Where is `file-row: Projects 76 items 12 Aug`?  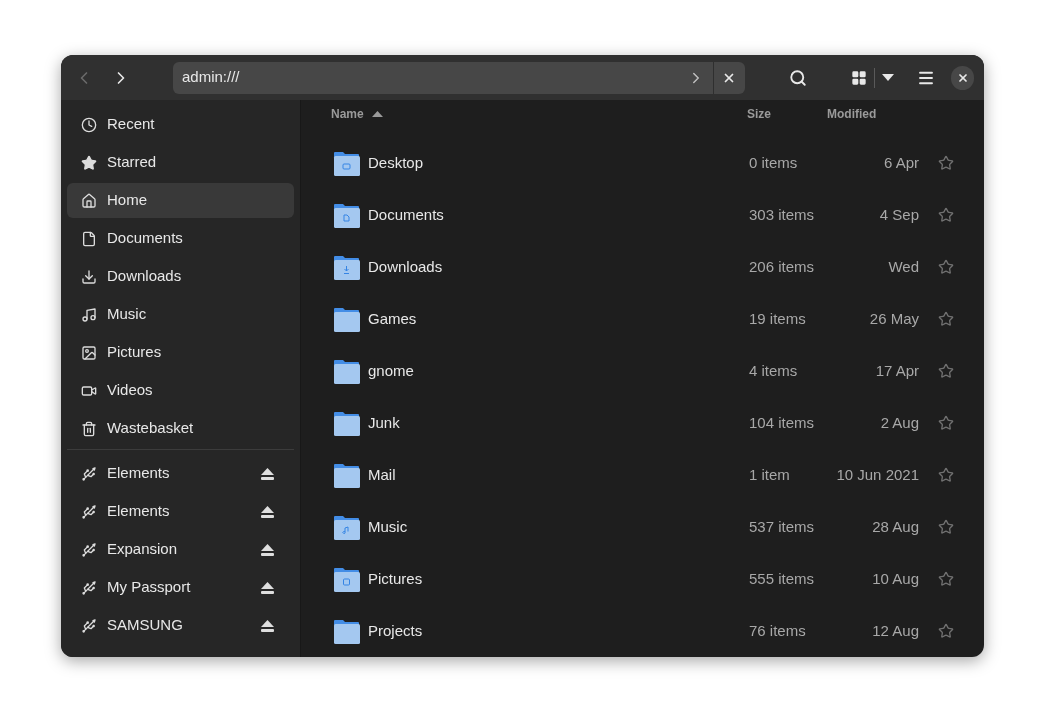
file-row: Projects 76 items 12 Aug is located at coordinates (642, 631).